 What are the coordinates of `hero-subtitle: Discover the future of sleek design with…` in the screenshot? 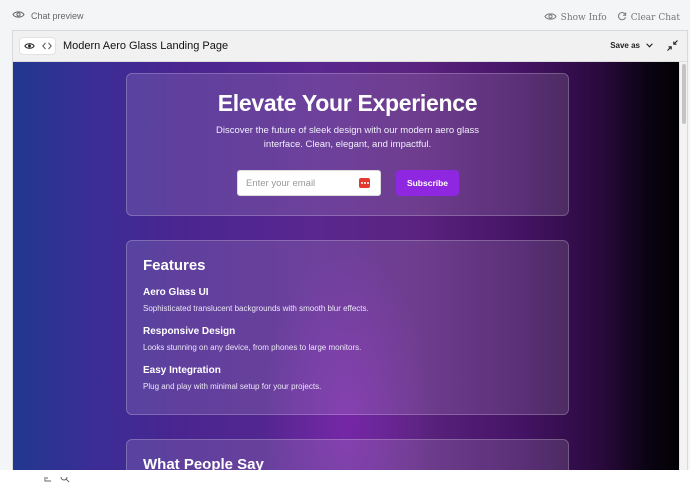 It's located at (347, 137).